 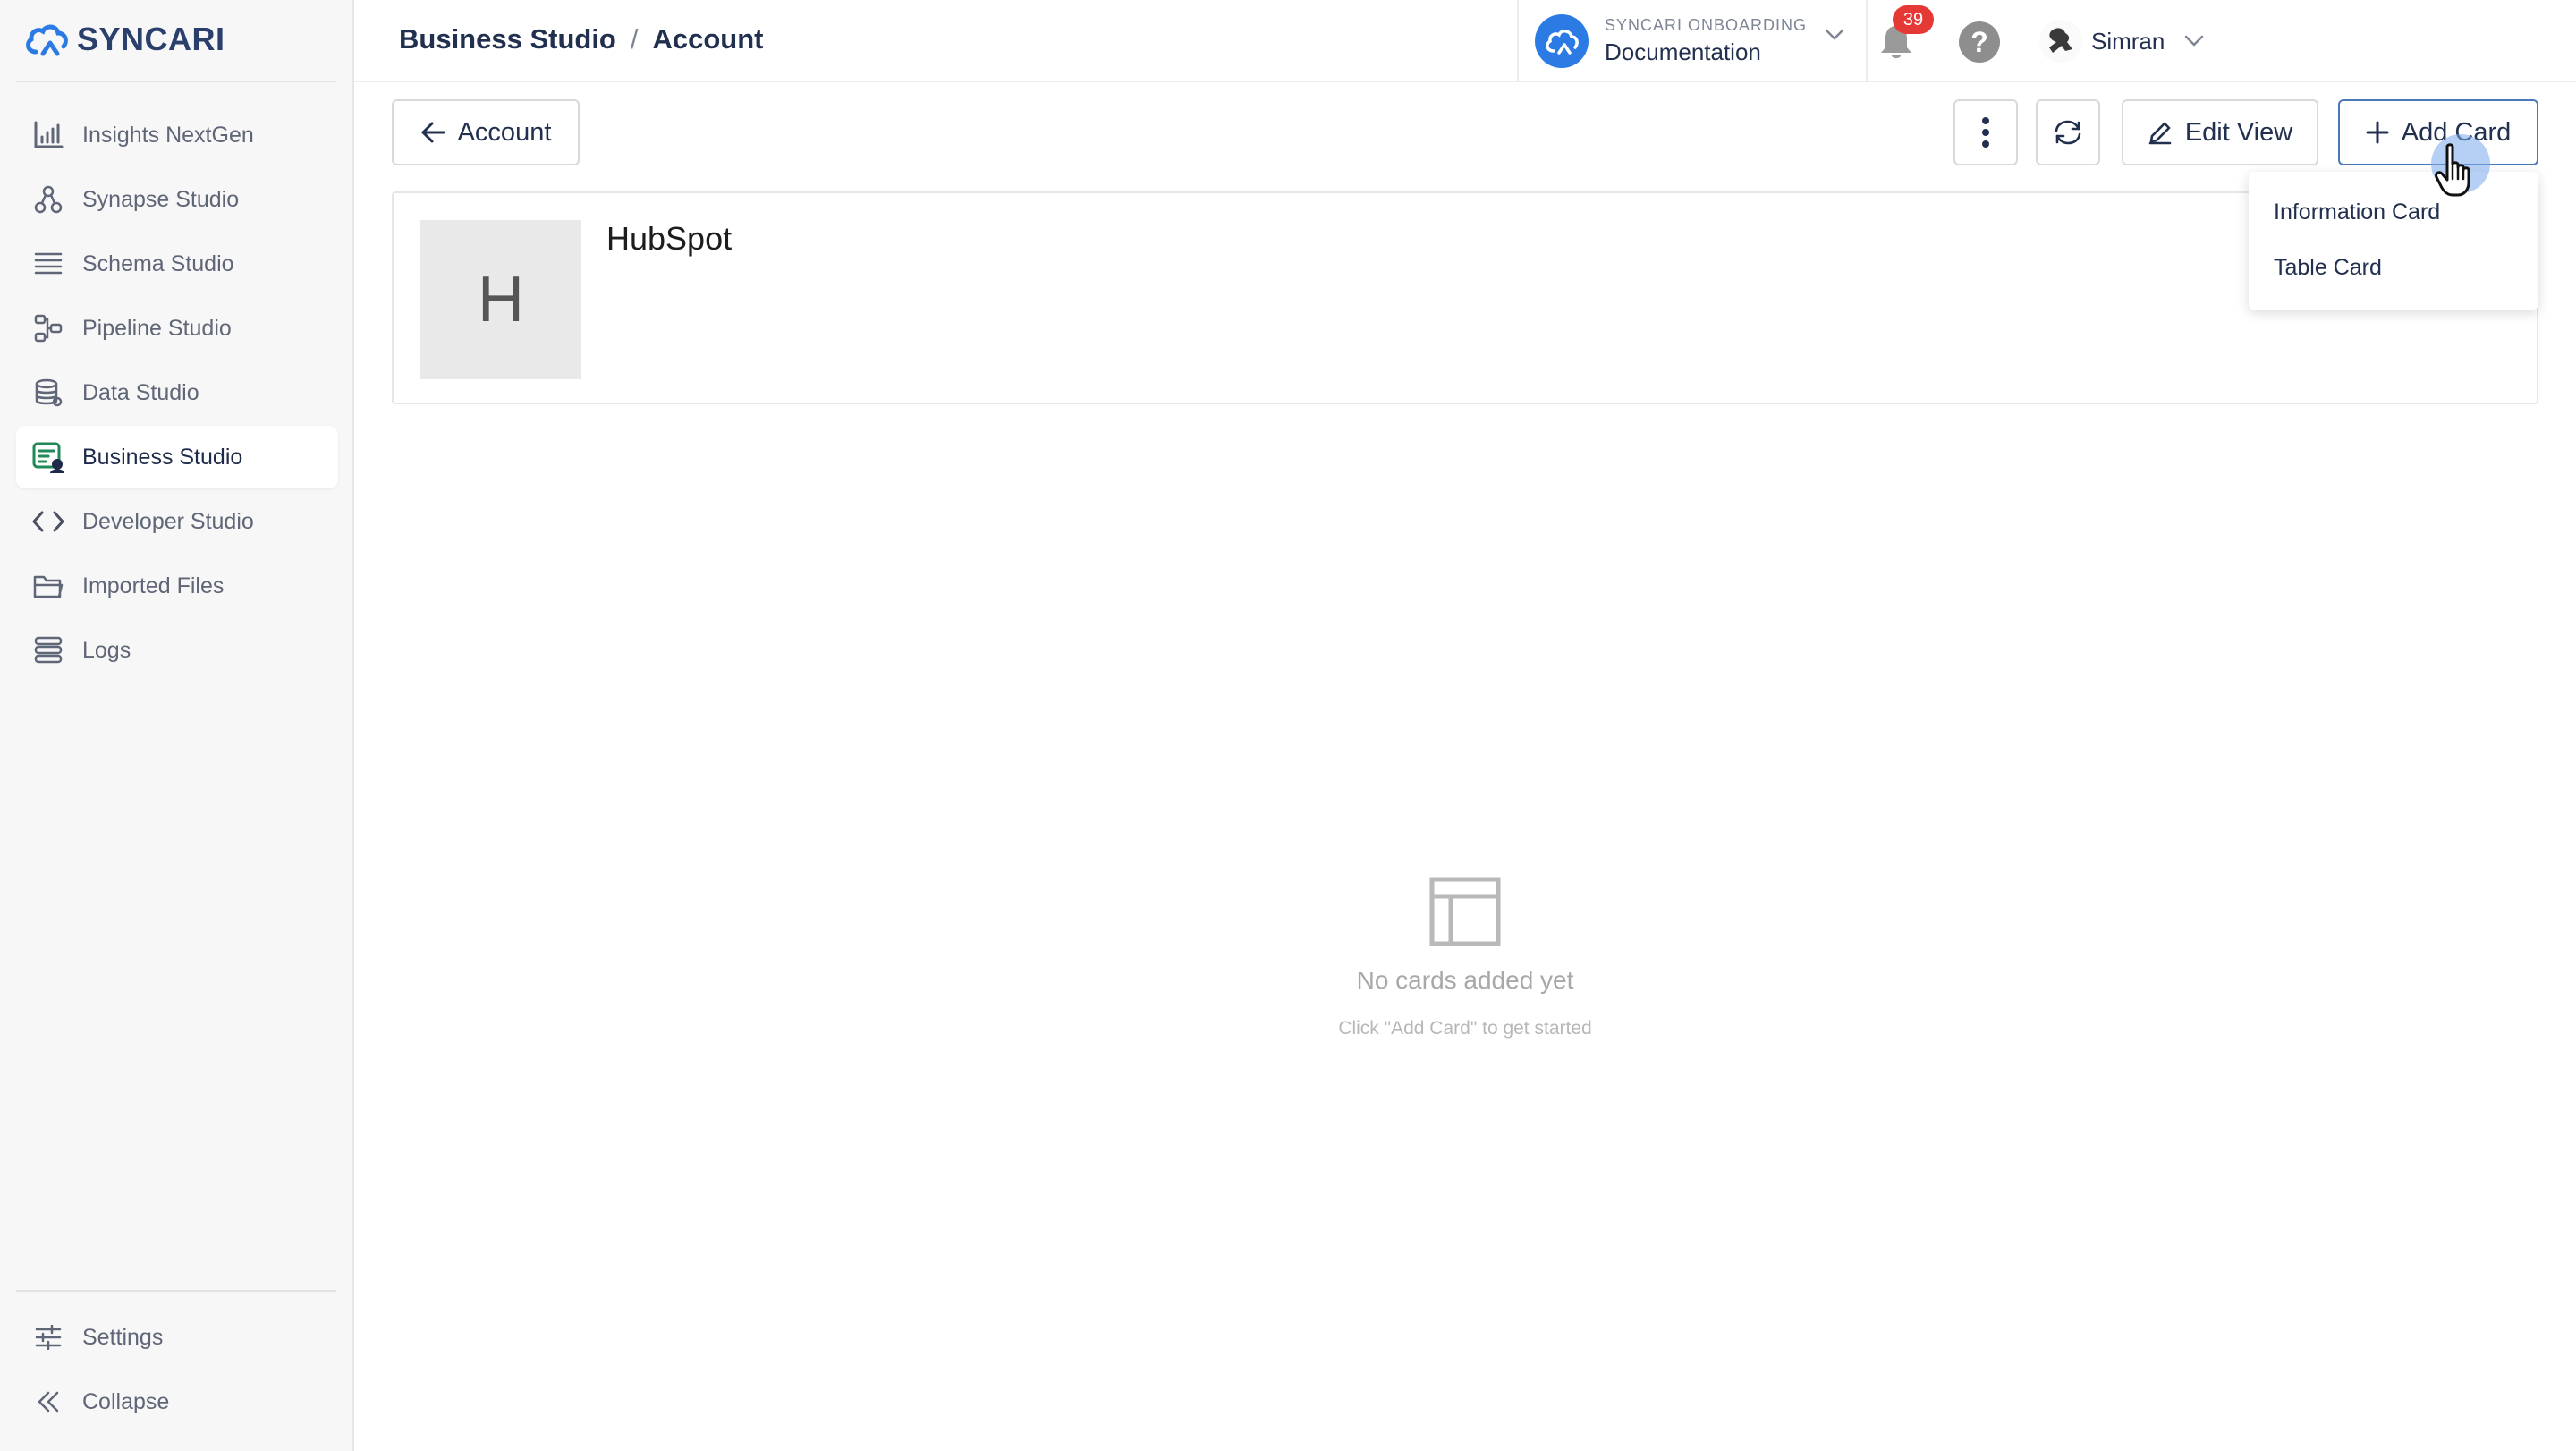 What do you see at coordinates (140, 392) in the screenshot?
I see `sidebar-item-label: Data Studio` at bounding box center [140, 392].